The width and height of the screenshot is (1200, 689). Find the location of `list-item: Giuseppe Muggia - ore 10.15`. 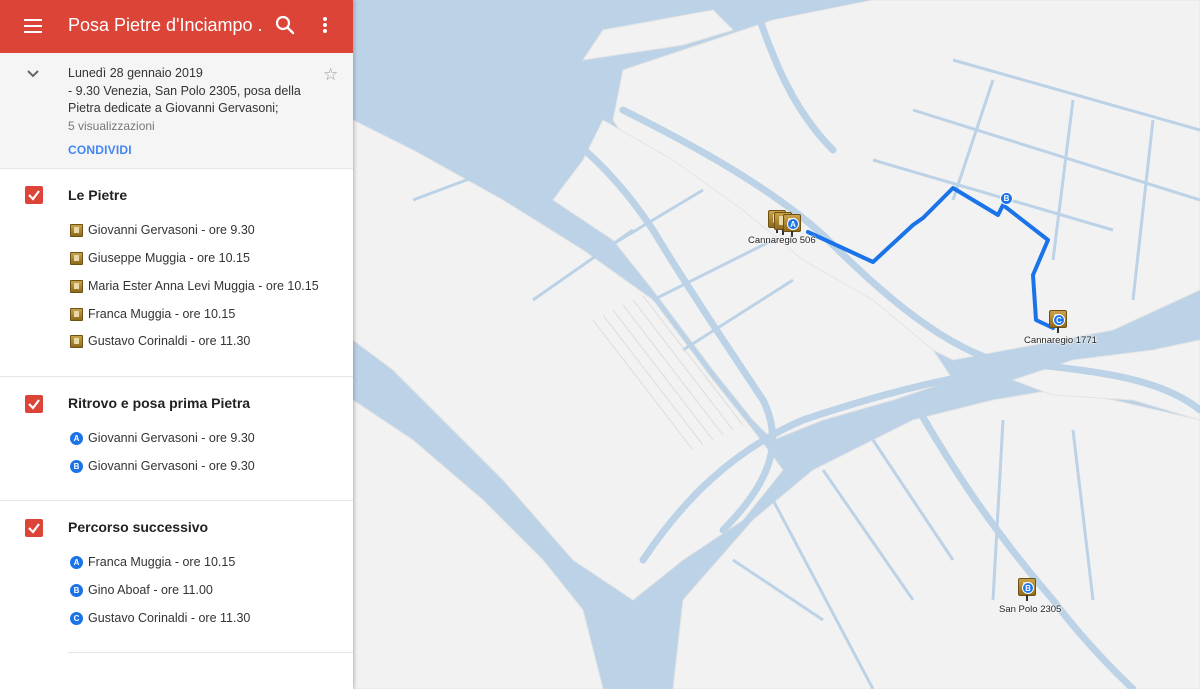

list-item: Giuseppe Muggia - ore 10.15 is located at coordinates (205, 259).